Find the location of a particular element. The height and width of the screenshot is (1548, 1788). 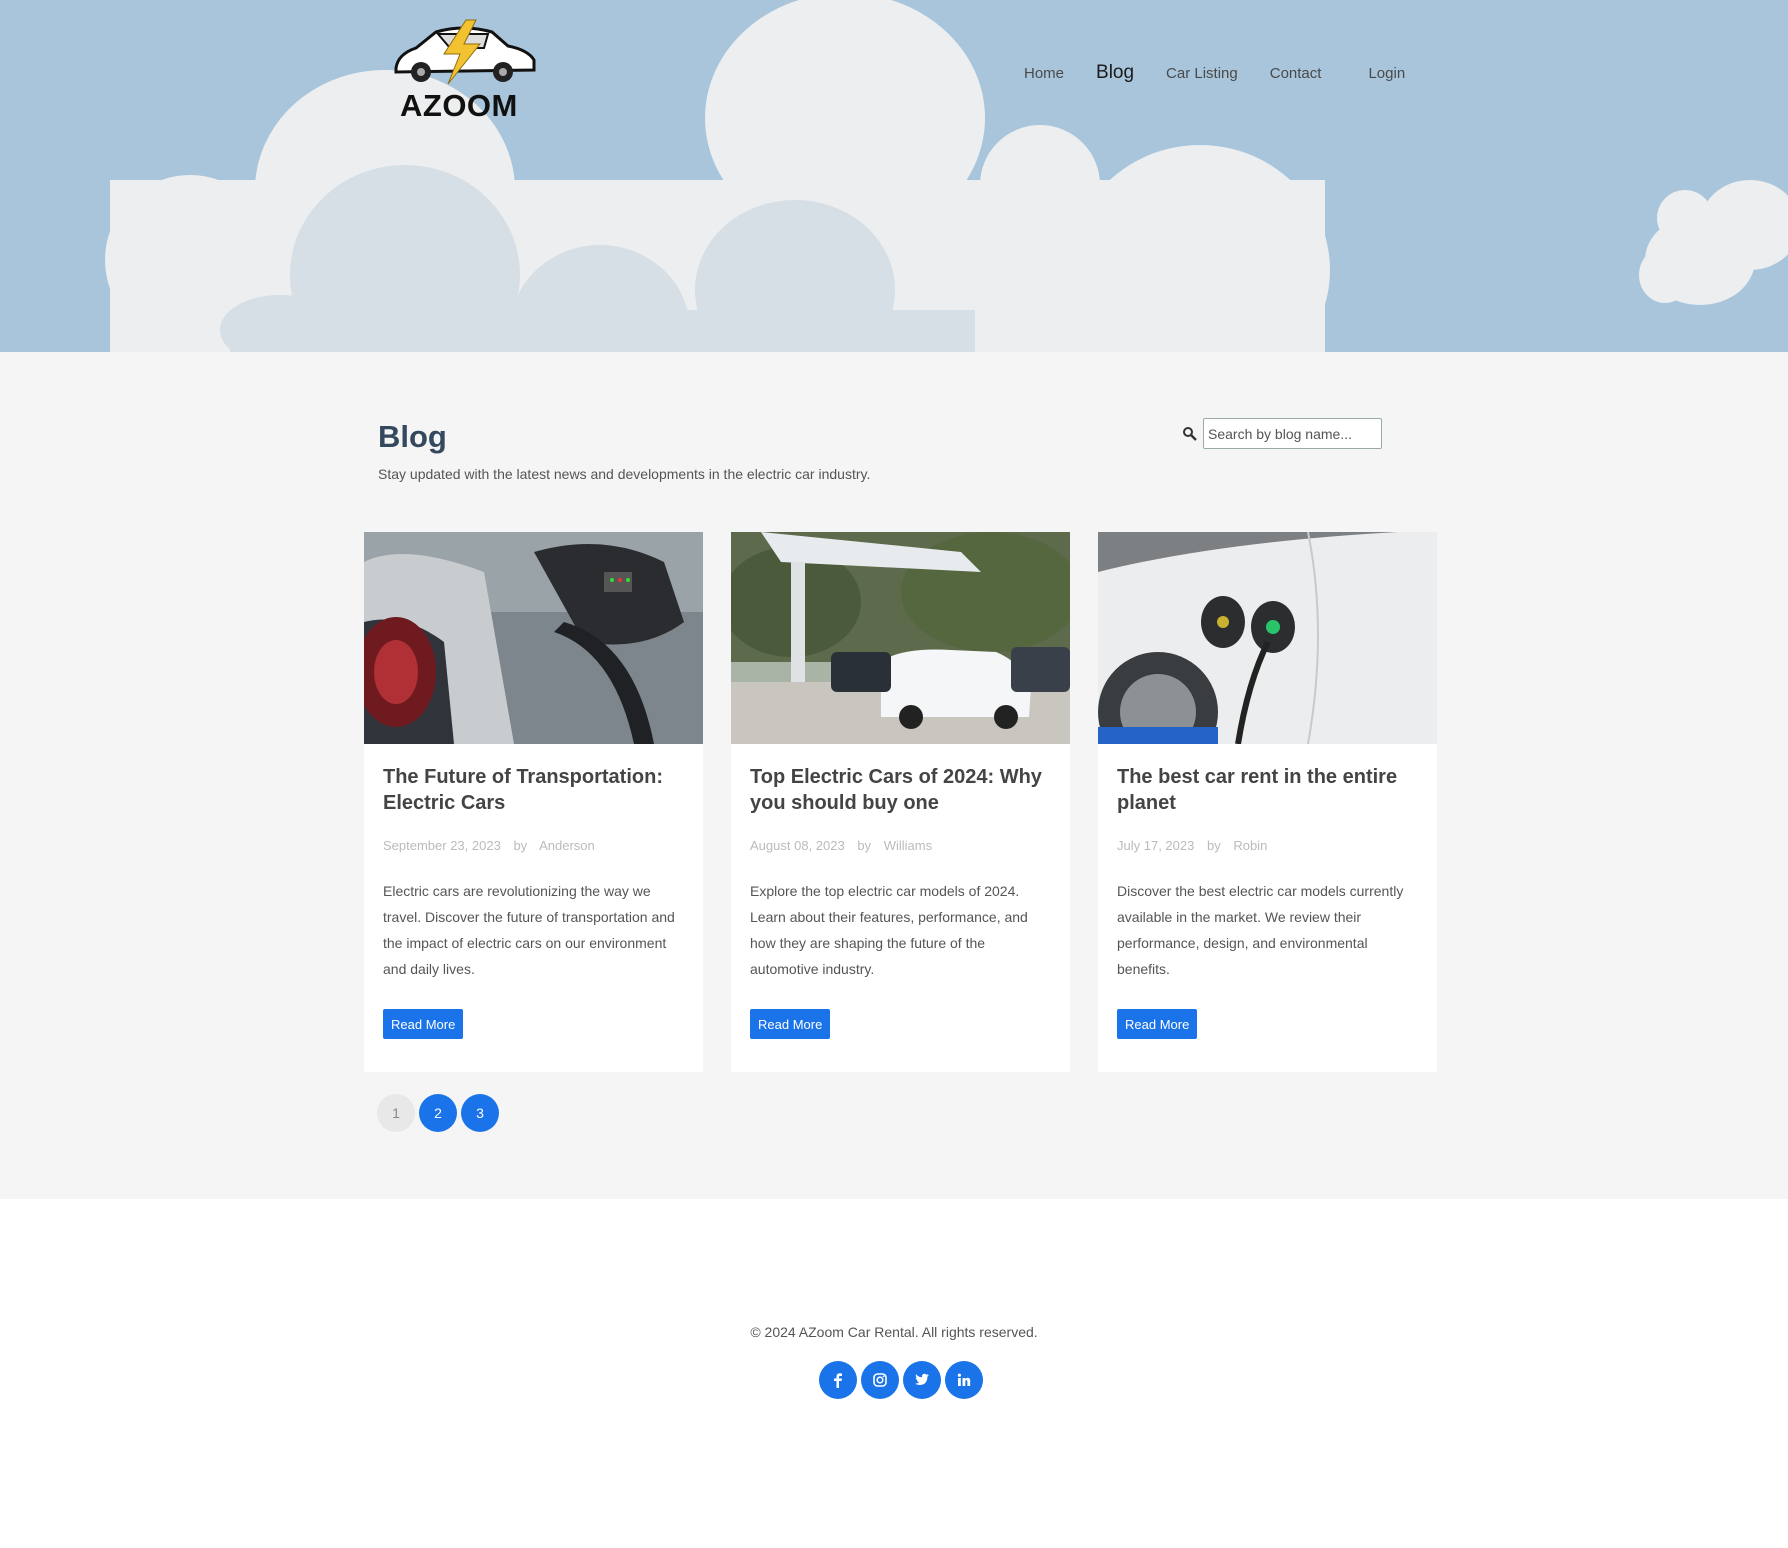

post-author: Anderson is located at coordinates (567, 845).